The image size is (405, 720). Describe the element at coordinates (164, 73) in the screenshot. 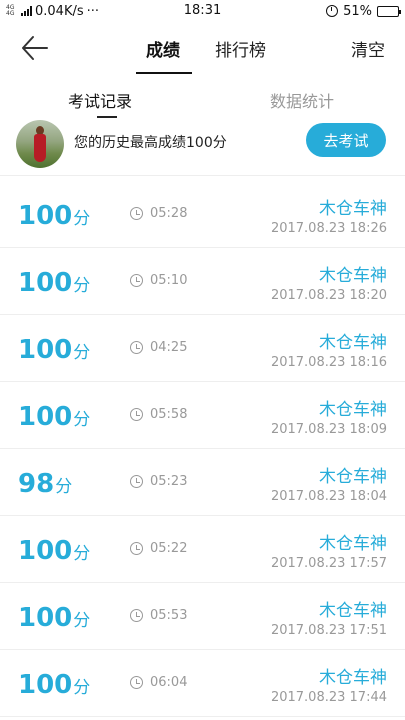

I see `tab-active-underline` at that location.